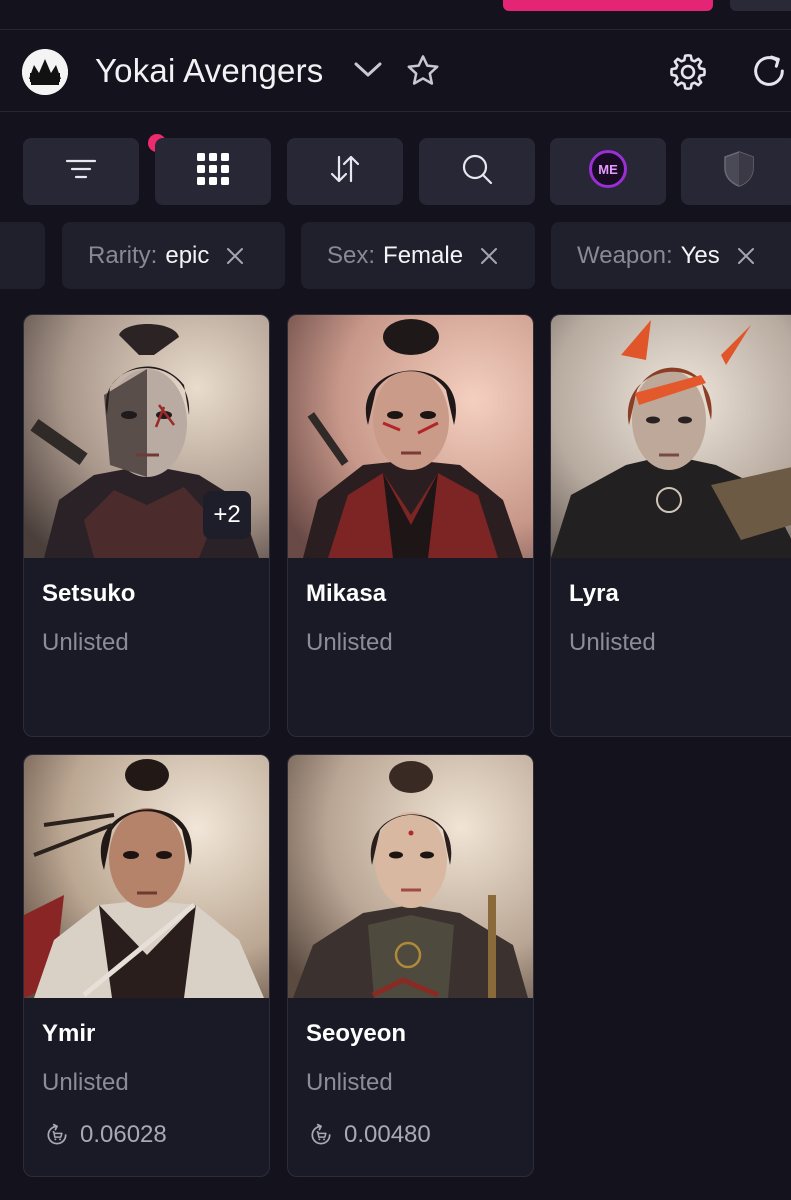  Describe the element at coordinates (45, 72) in the screenshot. I see `collection-logo` at that location.